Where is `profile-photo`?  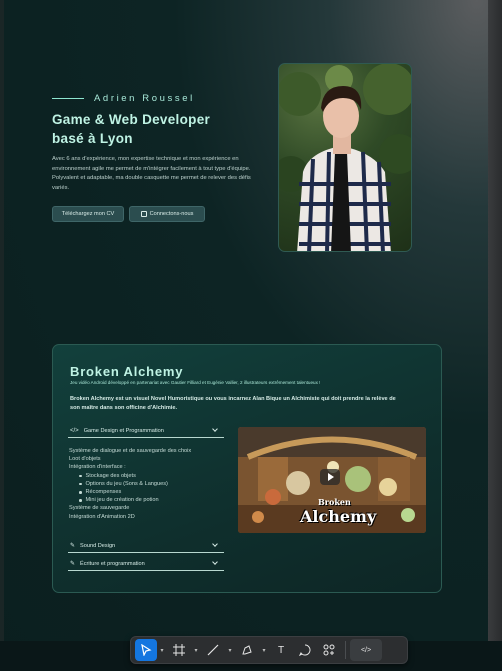 profile-photo is located at coordinates (345, 157).